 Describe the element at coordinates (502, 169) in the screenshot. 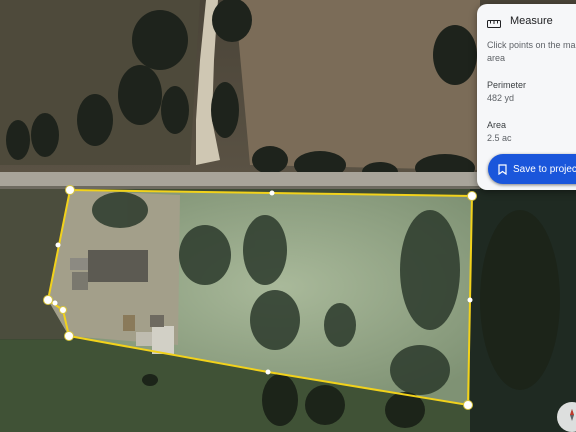

I see `bookmark-icon` at that location.